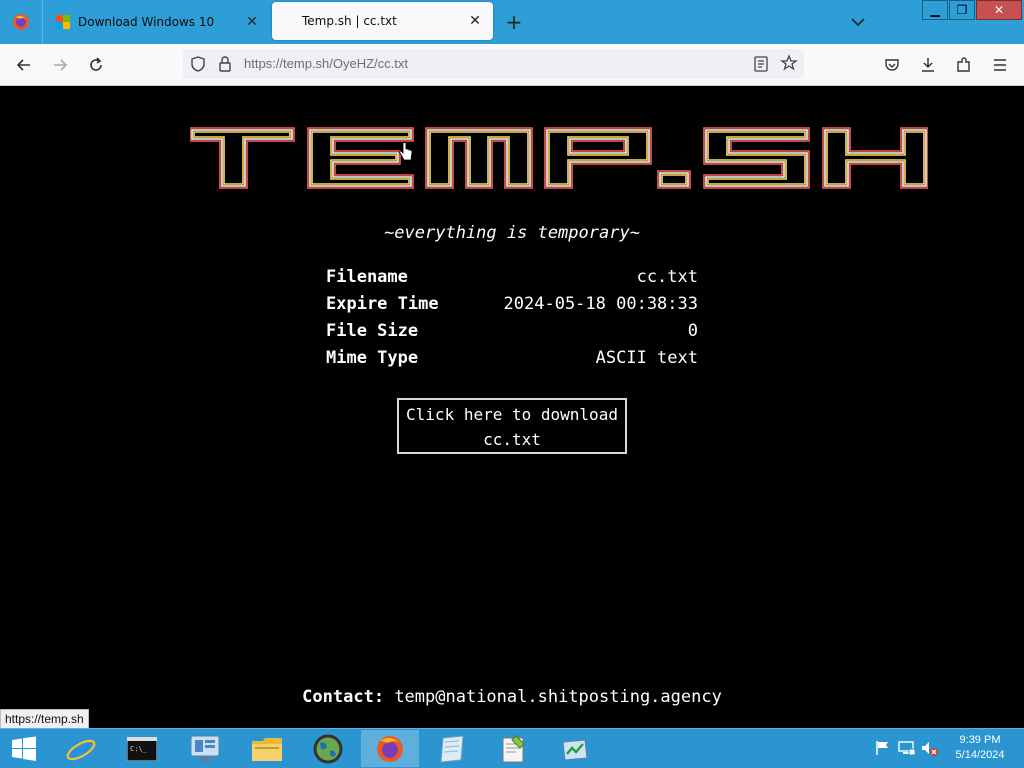 The image size is (1024, 768). I want to click on firefox-taskbar-icon, so click(390, 748).